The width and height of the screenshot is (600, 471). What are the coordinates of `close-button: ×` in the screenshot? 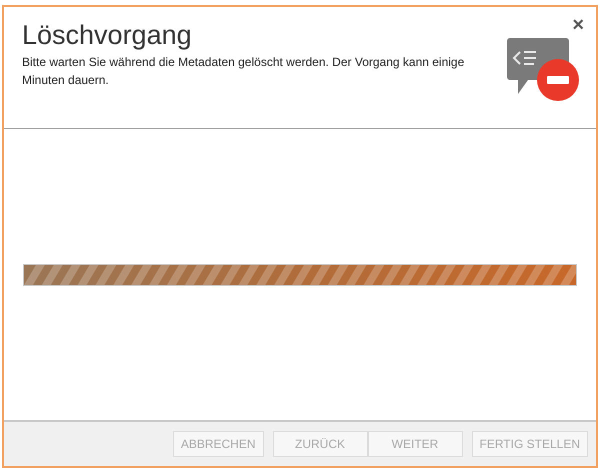 It's located at (578, 25).